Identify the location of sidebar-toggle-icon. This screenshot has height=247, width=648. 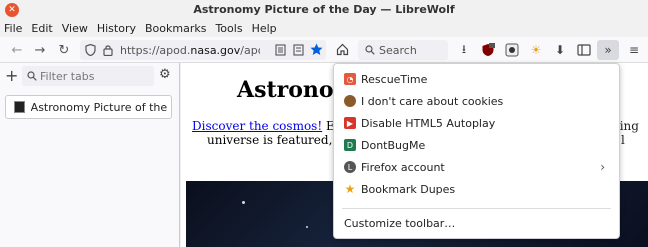
(584, 50).